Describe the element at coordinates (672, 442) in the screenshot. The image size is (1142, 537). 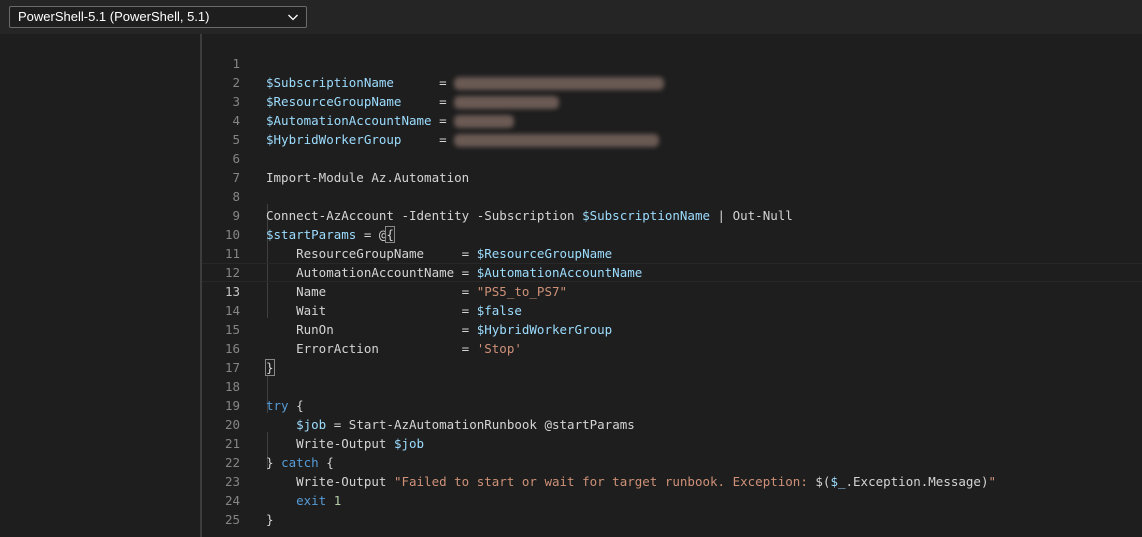
I see `code-line: 21 } catch {` at that location.